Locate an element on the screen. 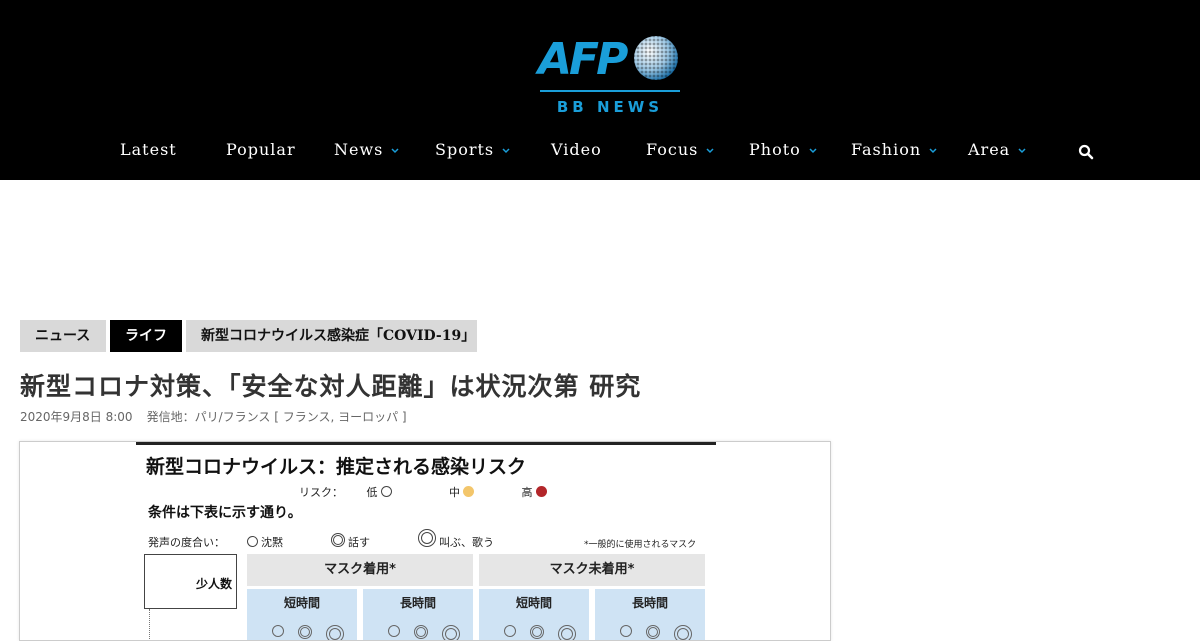 The image size is (1200, 641). breadcrumb-news: ニュース is located at coordinates (63, 336).